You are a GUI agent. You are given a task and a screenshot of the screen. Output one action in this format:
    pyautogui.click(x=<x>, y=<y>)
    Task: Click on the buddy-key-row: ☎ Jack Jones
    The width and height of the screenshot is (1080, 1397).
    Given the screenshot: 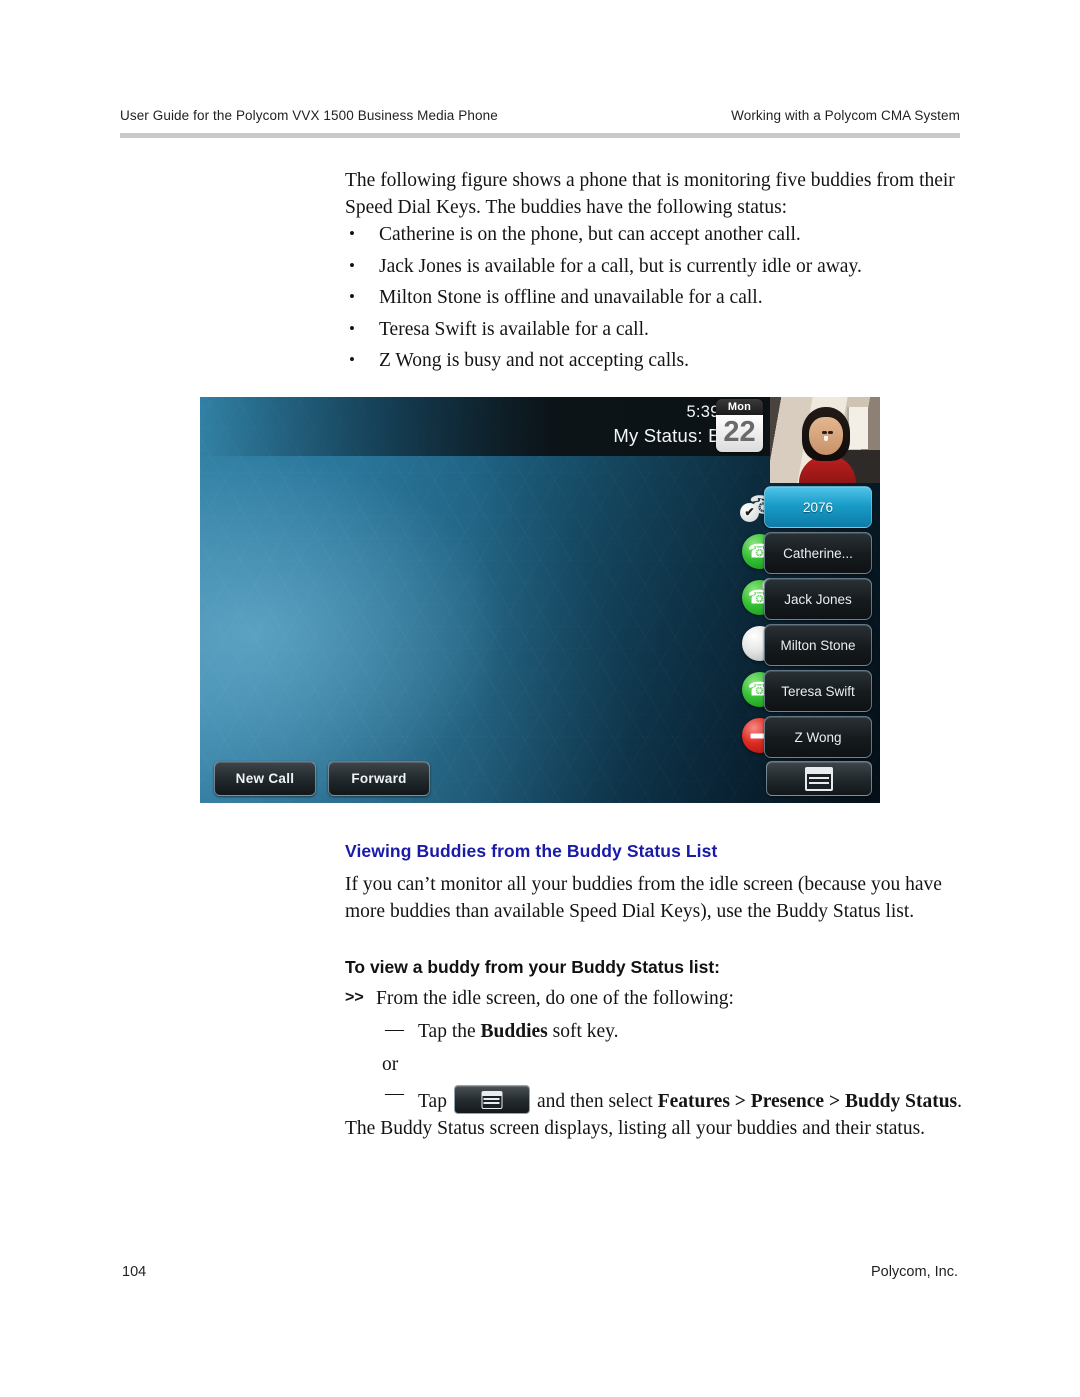 What is the action you would take?
    pyautogui.click(x=806, y=598)
    